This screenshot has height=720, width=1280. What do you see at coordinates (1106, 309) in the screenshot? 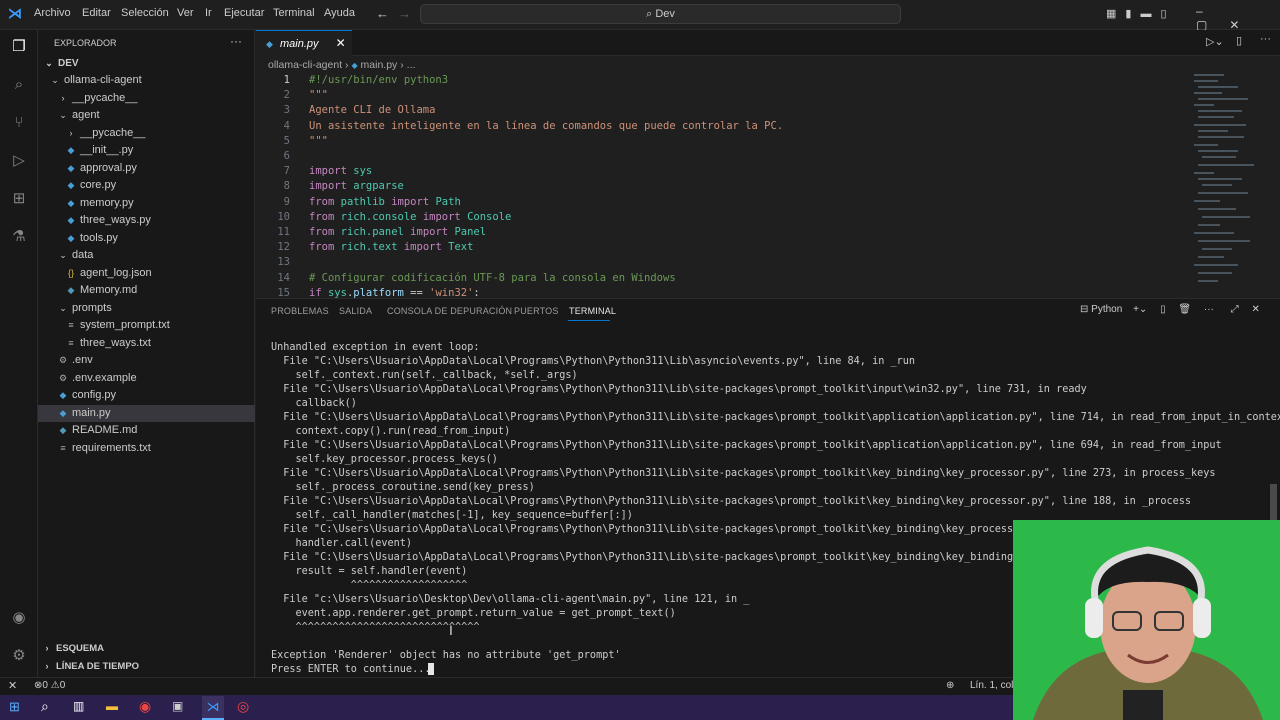
I see `terminal-shell-label: Python` at bounding box center [1106, 309].